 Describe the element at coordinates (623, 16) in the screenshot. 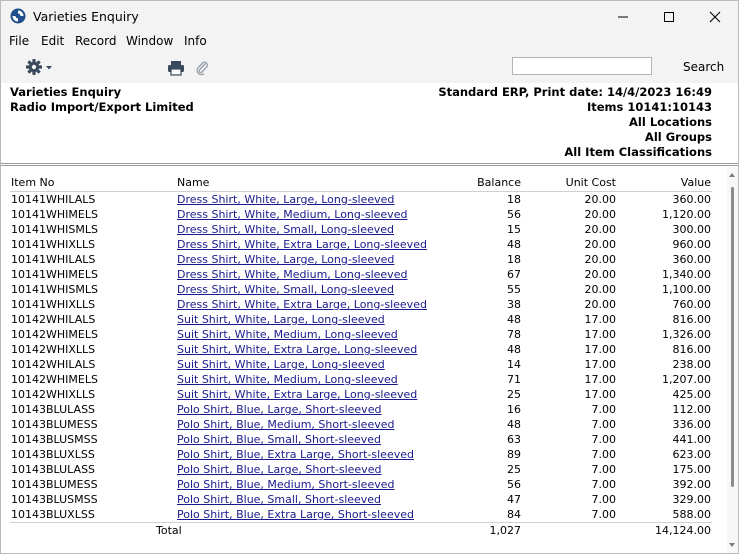

I see `minimize-button` at that location.